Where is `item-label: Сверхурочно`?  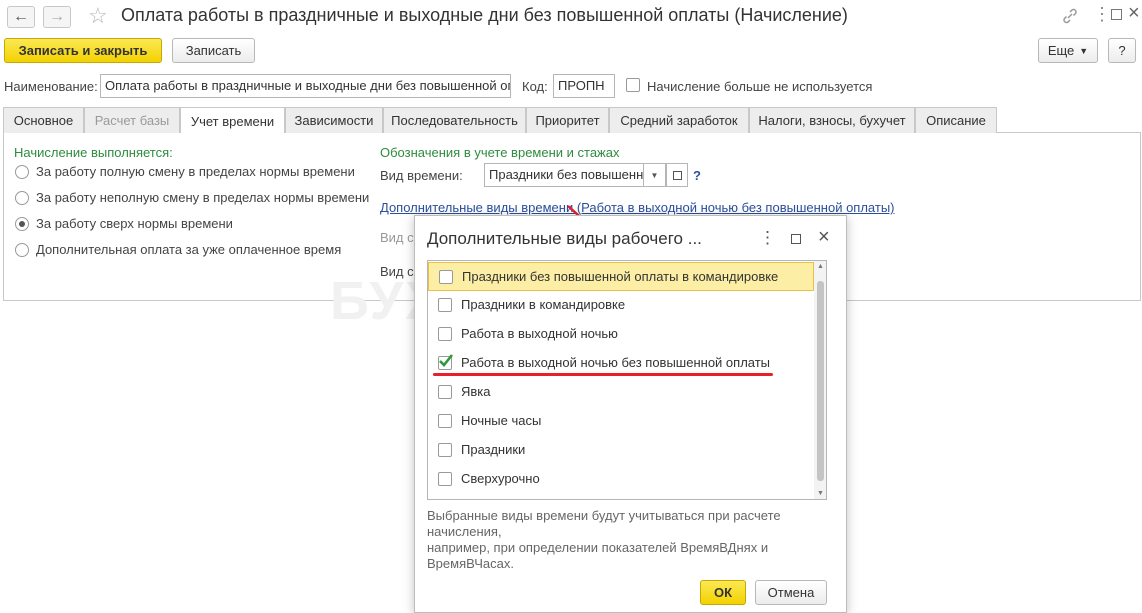
item-label: Сверхурочно is located at coordinates (500, 478).